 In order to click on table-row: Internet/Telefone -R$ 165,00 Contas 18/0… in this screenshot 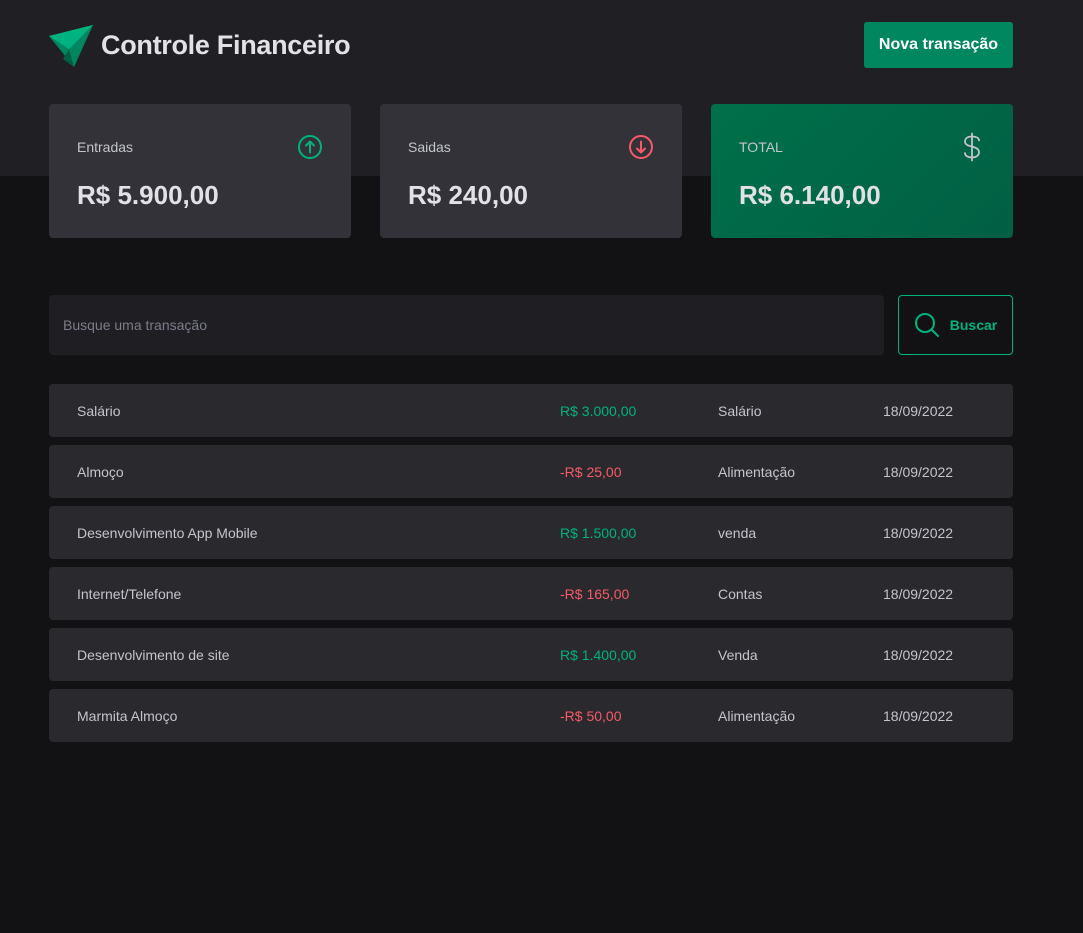, I will do `click(531, 593)`.